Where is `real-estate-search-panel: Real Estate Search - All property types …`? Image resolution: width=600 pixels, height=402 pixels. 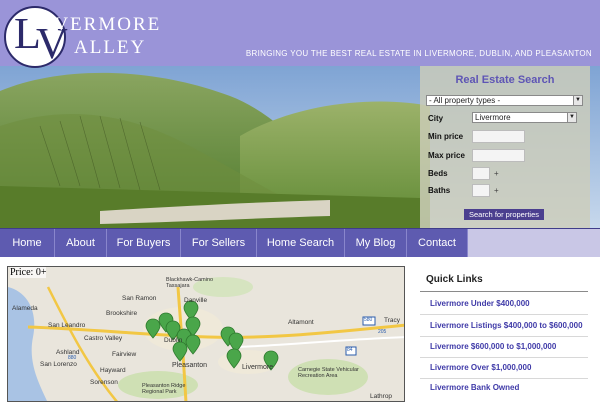
real-estate-search-panel: Real Estate Search - All property types … is located at coordinates (505, 147).